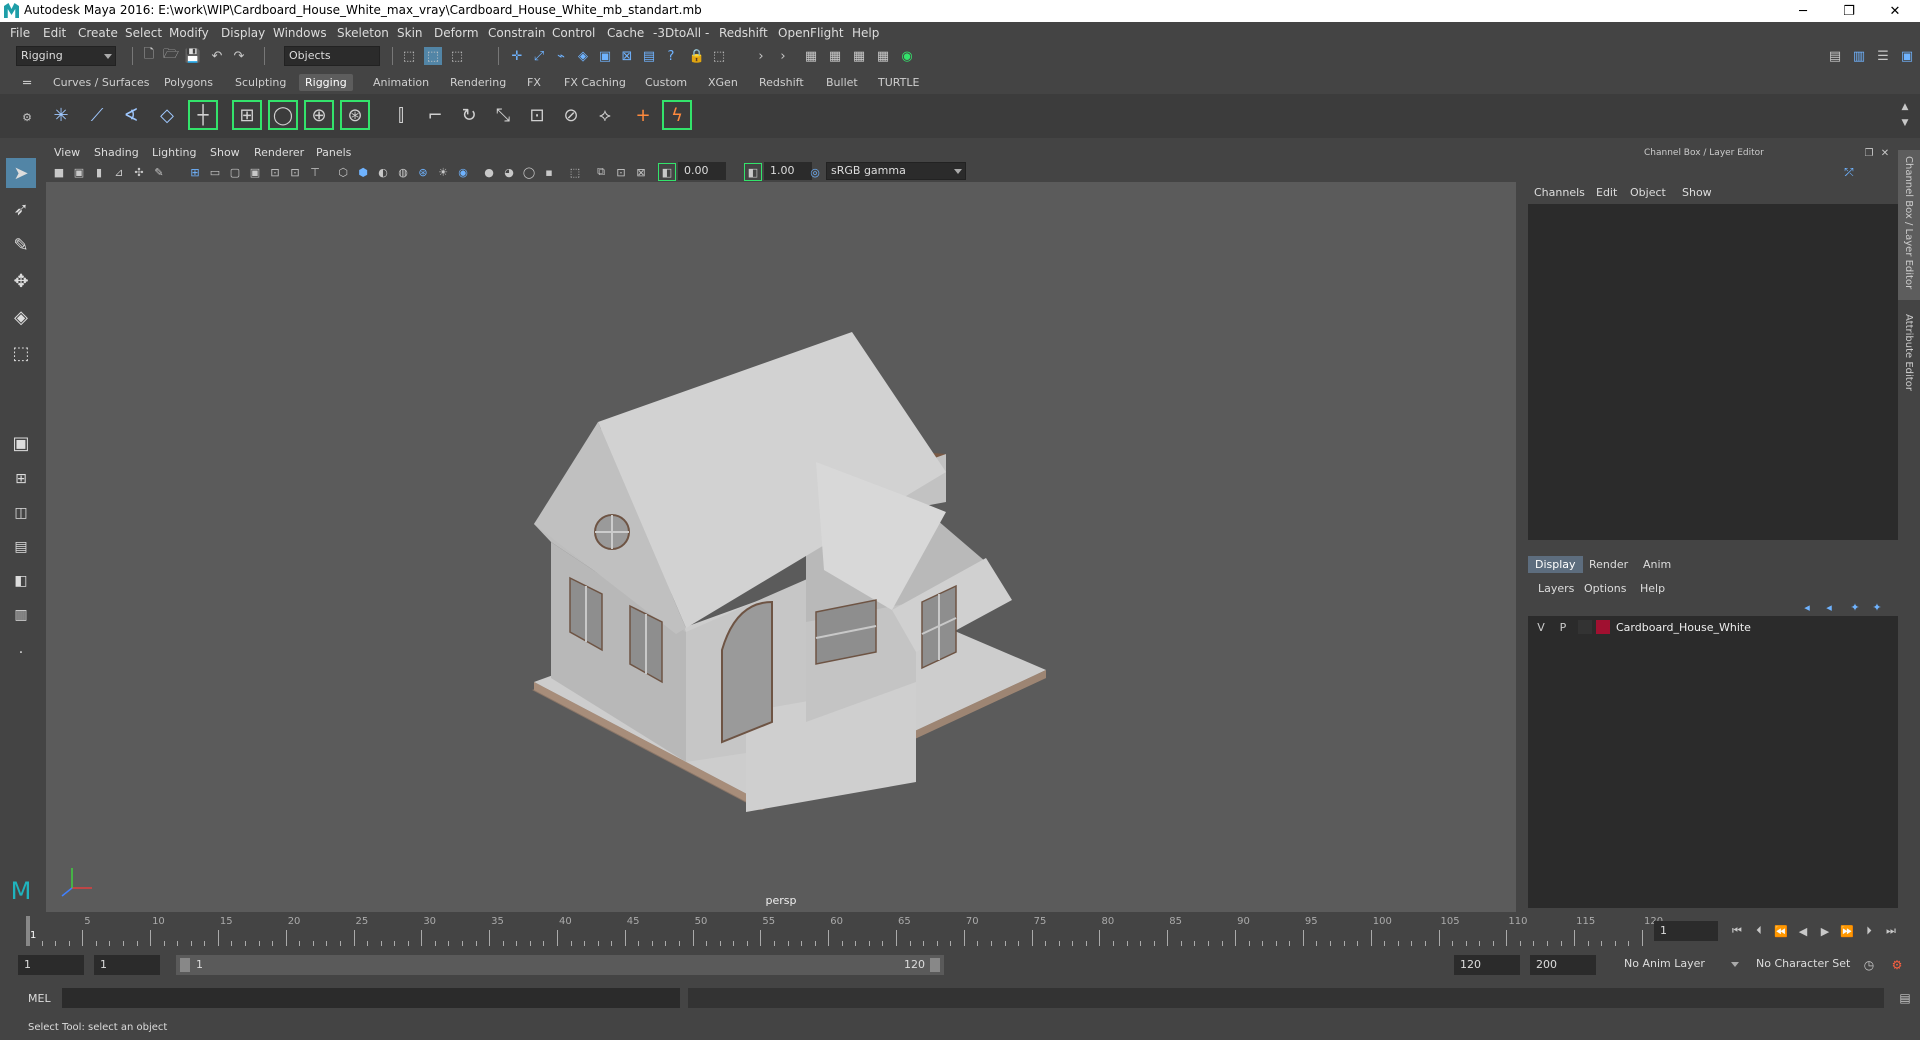 The width and height of the screenshot is (1920, 1040). What do you see at coordinates (1825, 931) in the screenshot?
I see `play-forwards-icon: ▶` at bounding box center [1825, 931].